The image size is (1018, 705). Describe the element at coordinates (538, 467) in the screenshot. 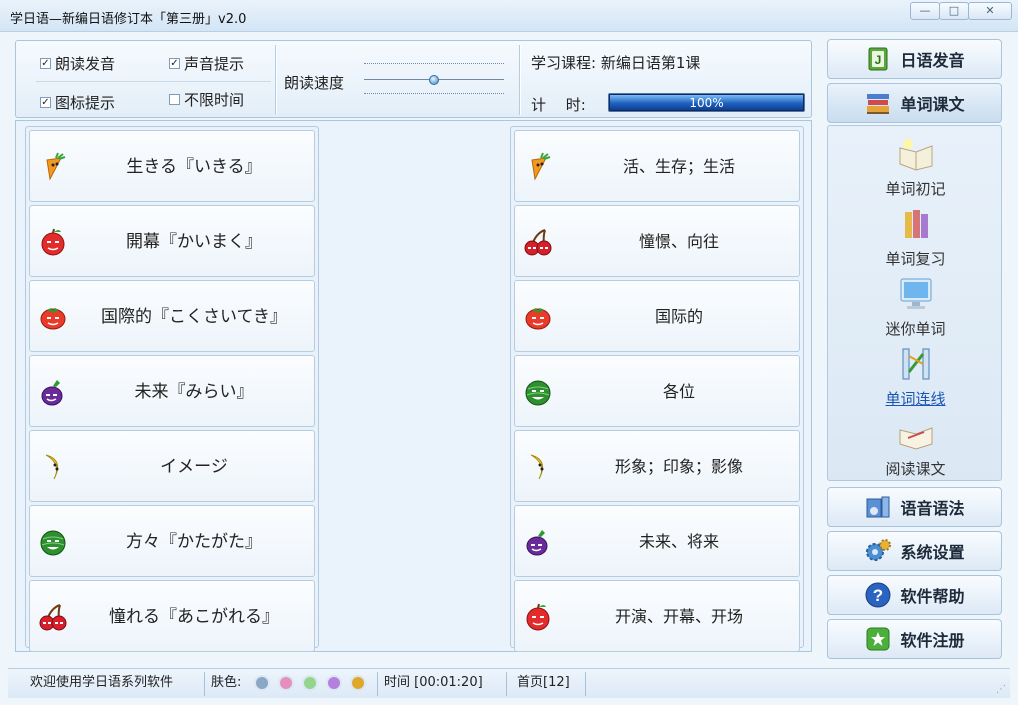

I see `banana-icon` at that location.